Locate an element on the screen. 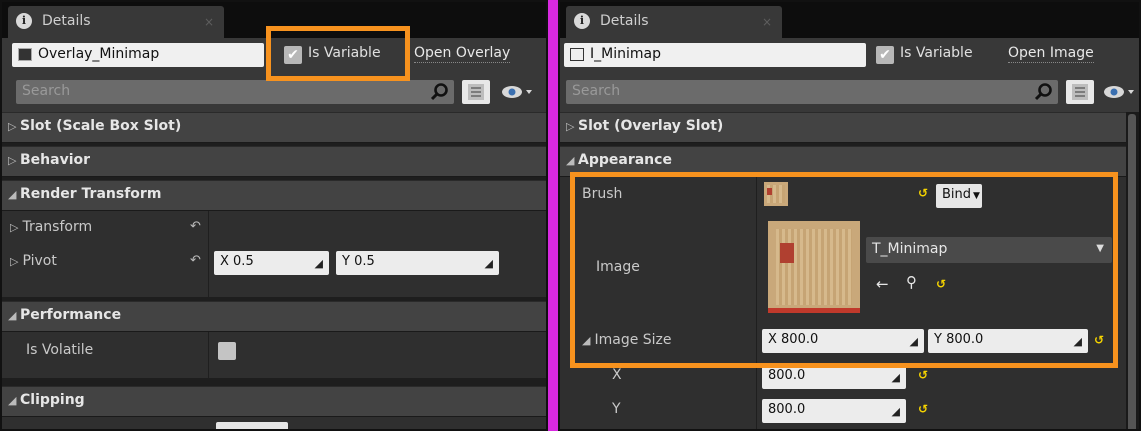  property-label: ▷ Pivot is located at coordinates (33, 261).